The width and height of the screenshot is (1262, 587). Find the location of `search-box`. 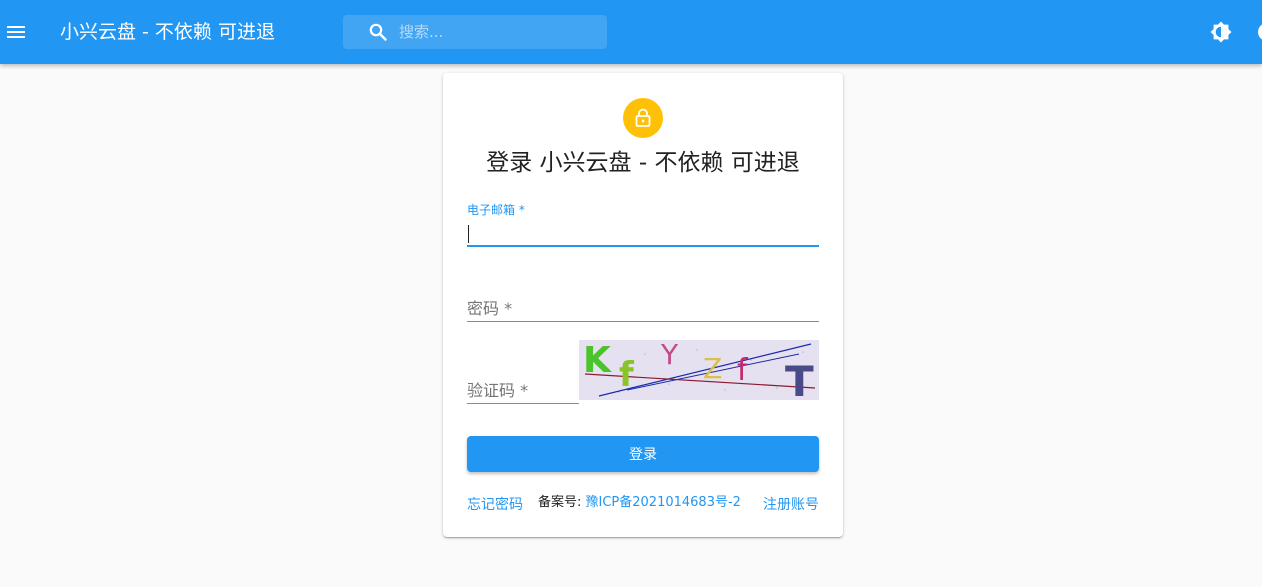

search-box is located at coordinates (475, 32).